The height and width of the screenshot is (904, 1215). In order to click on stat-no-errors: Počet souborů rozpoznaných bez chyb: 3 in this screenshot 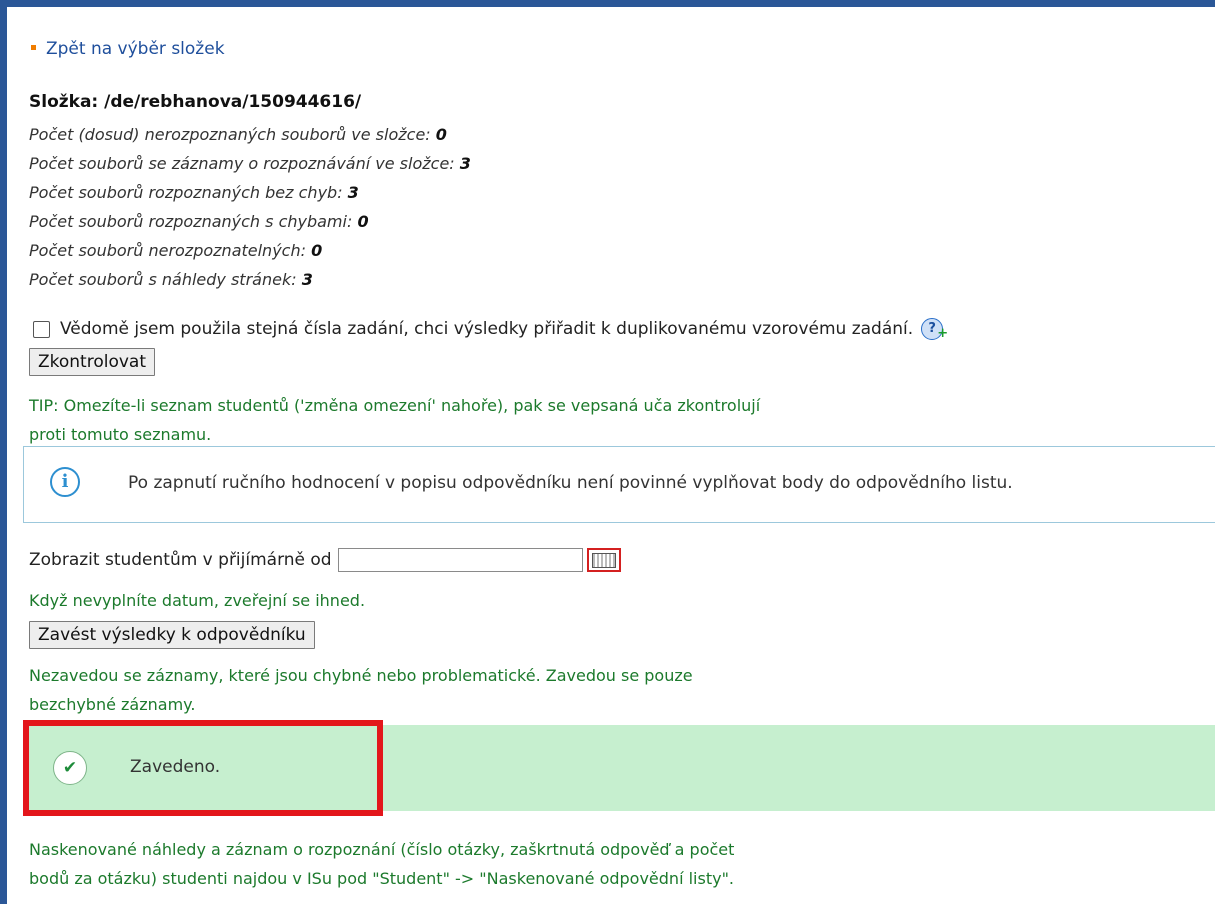, I will do `click(194, 192)`.